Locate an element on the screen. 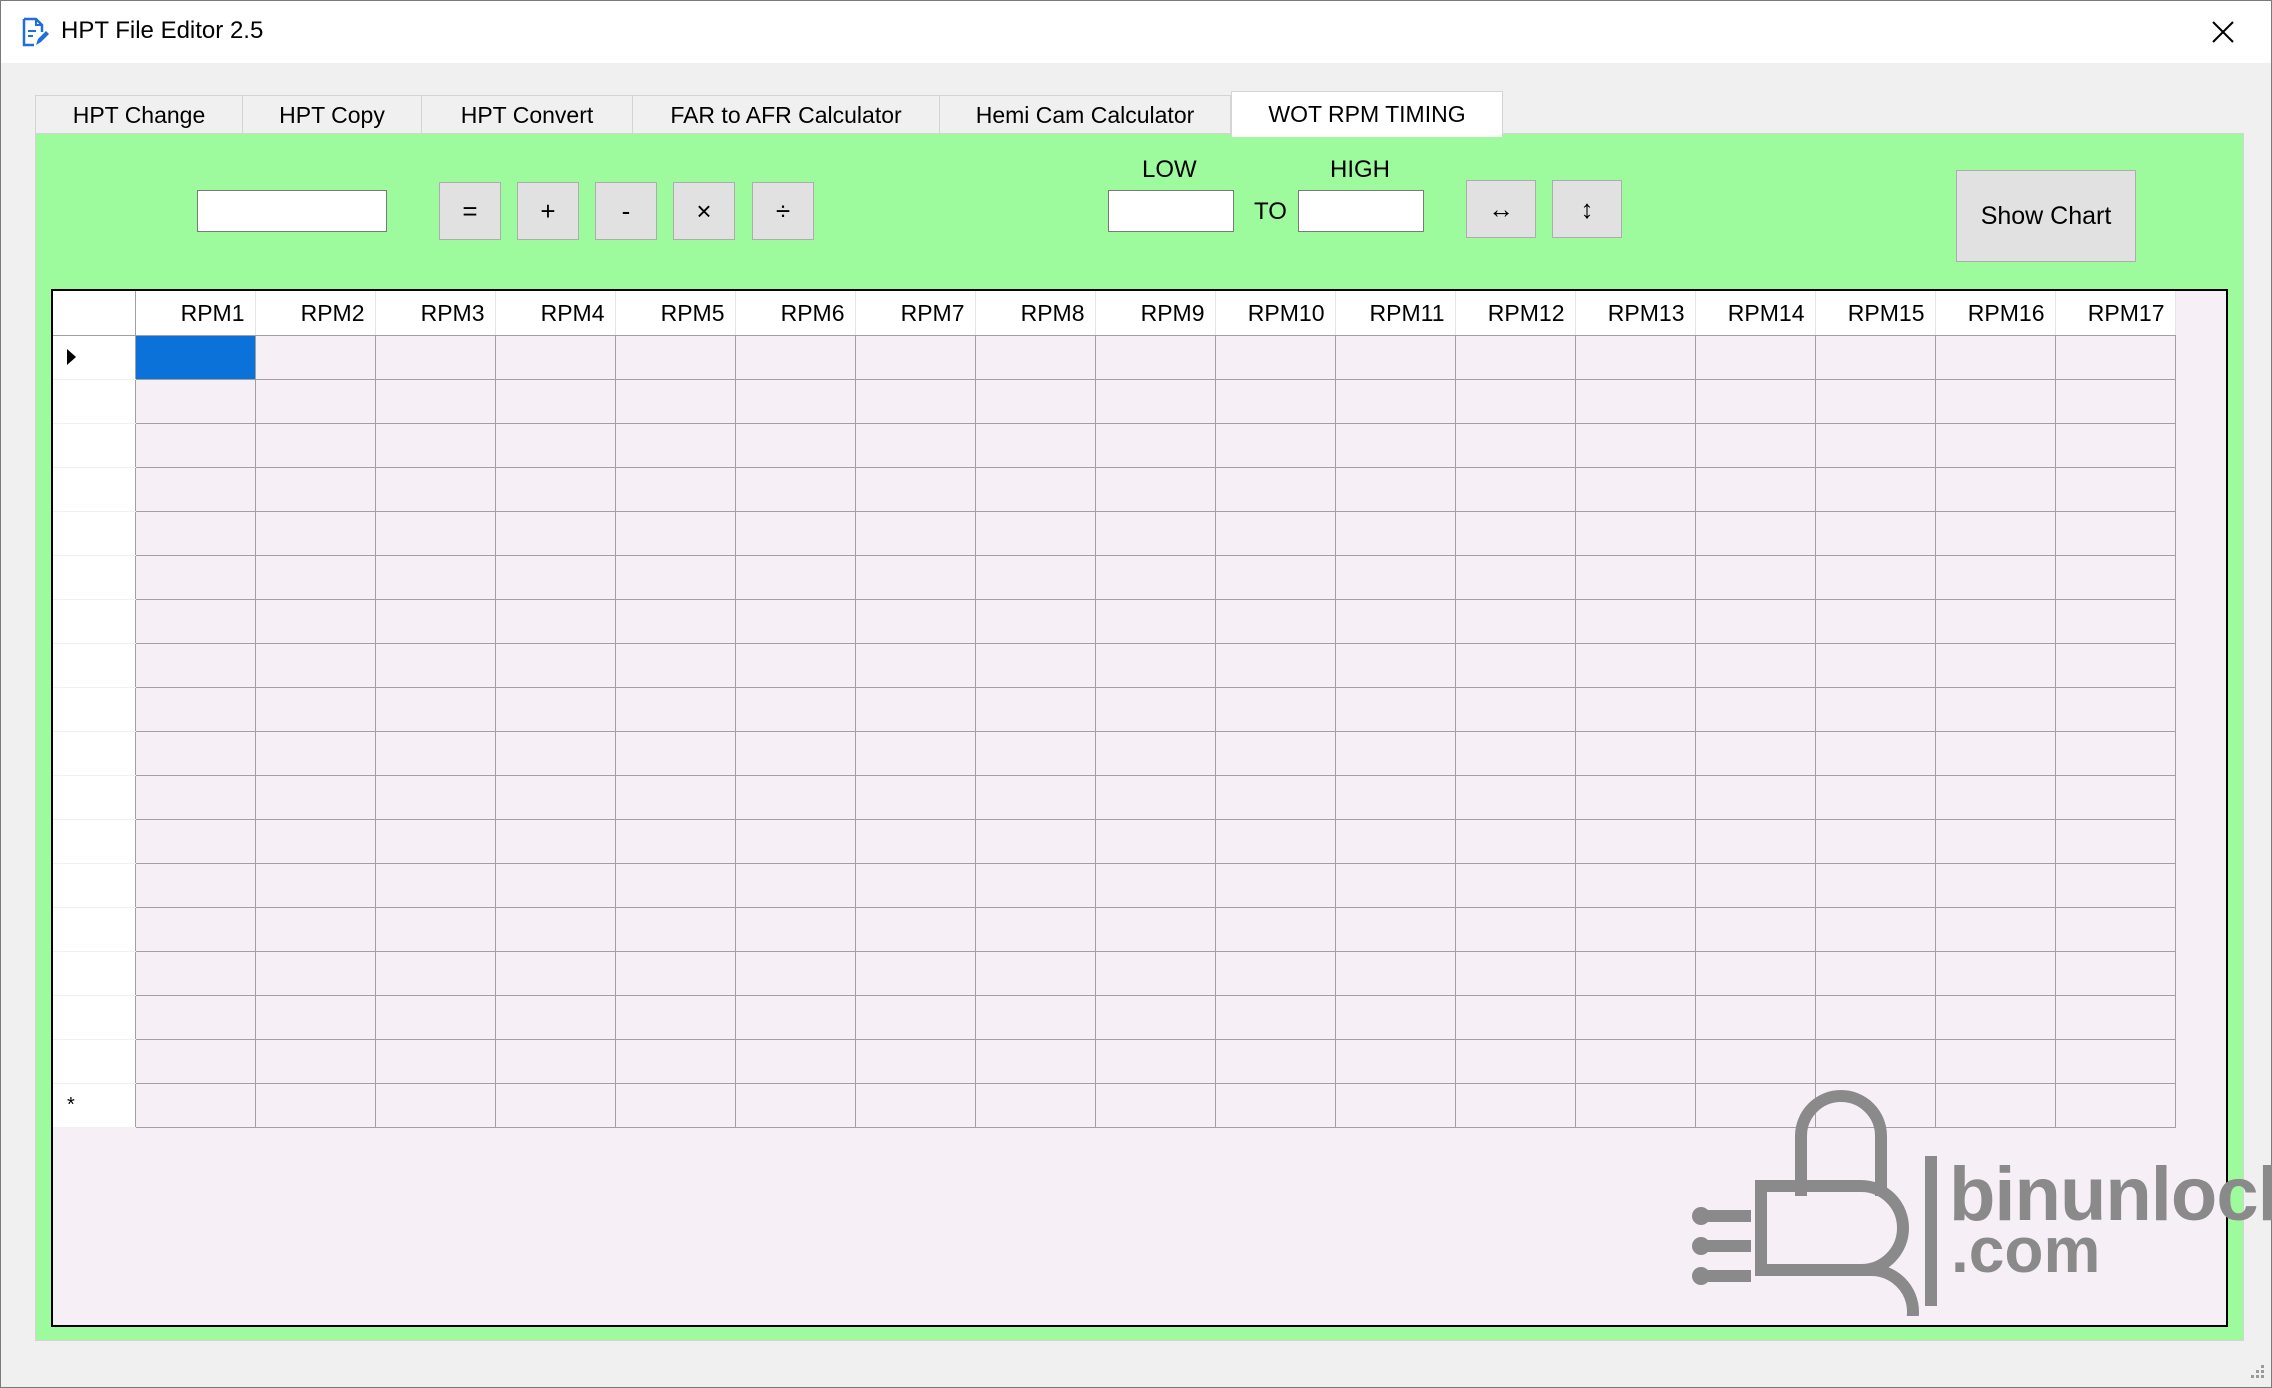 The image size is (2272, 1388). add-button: + is located at coordinates (548, 211).